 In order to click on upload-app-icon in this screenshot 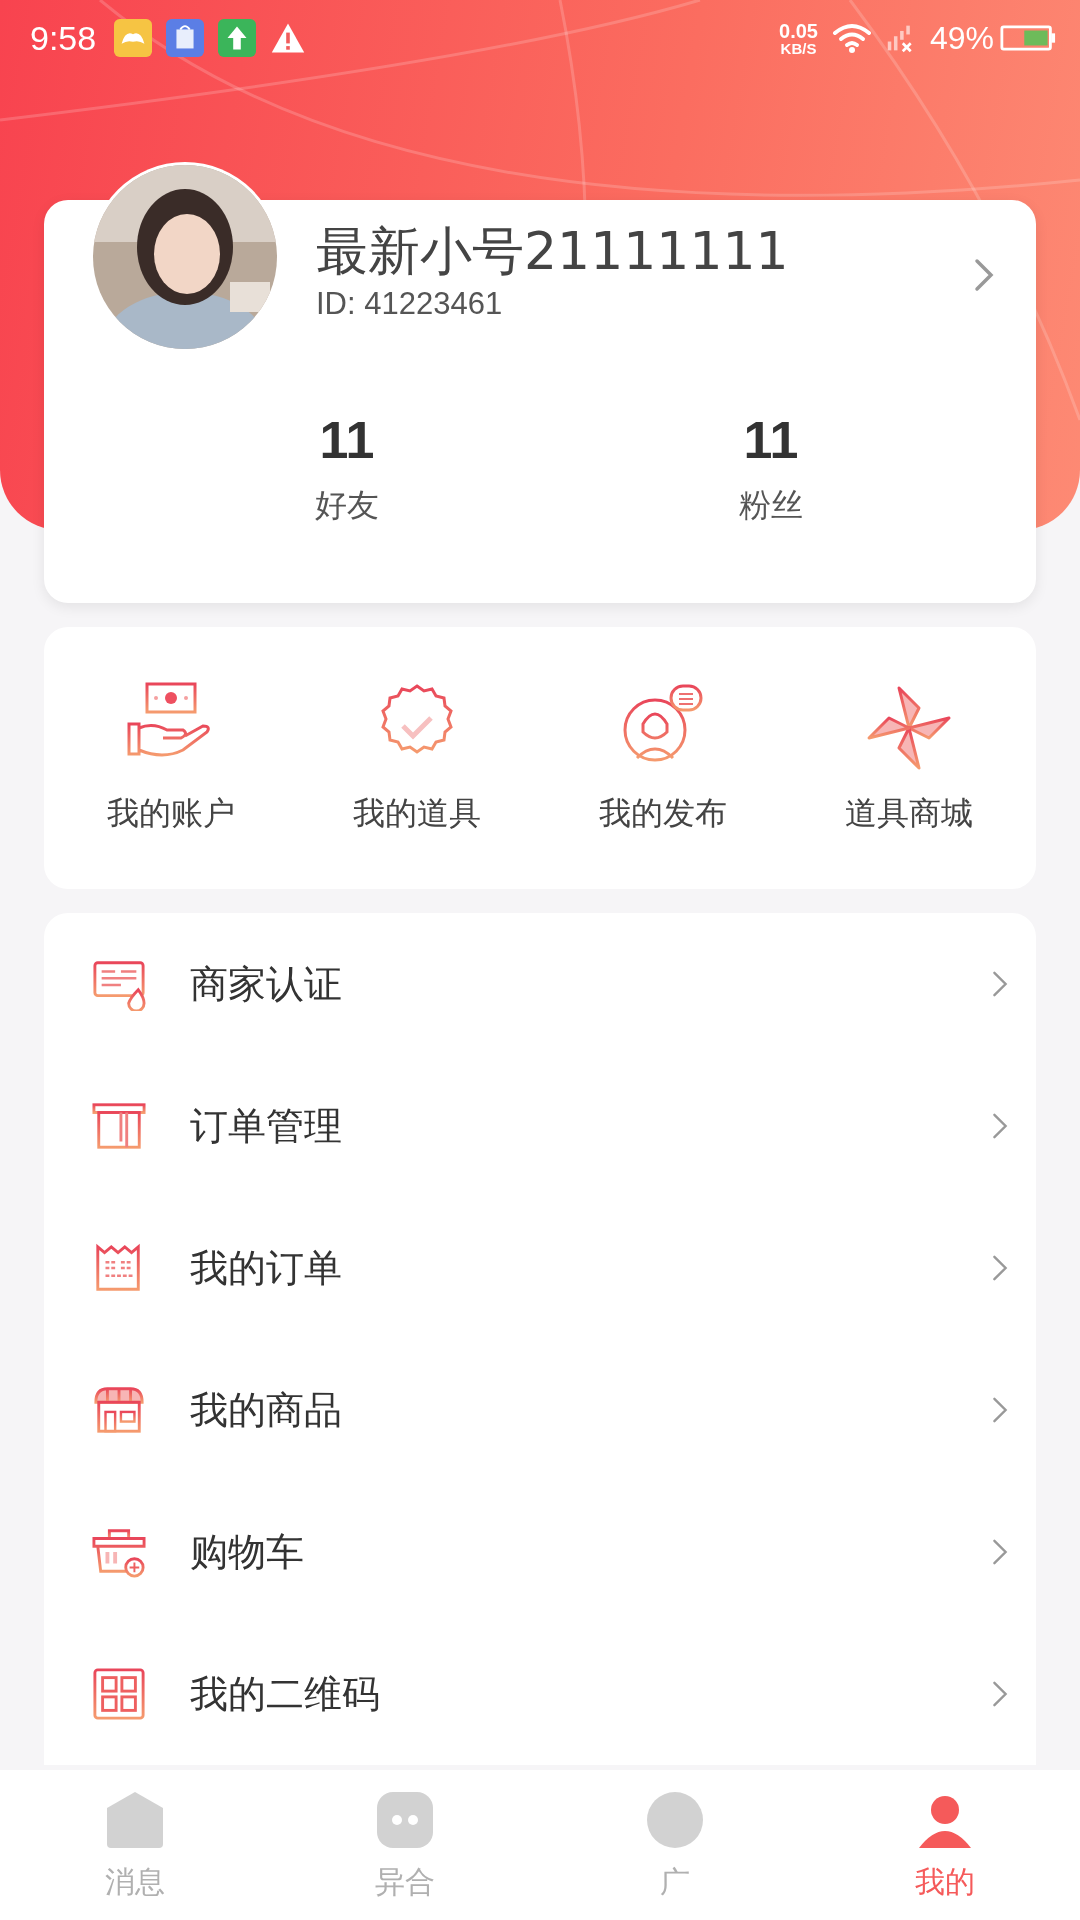, I will do `click(237, 38)`.